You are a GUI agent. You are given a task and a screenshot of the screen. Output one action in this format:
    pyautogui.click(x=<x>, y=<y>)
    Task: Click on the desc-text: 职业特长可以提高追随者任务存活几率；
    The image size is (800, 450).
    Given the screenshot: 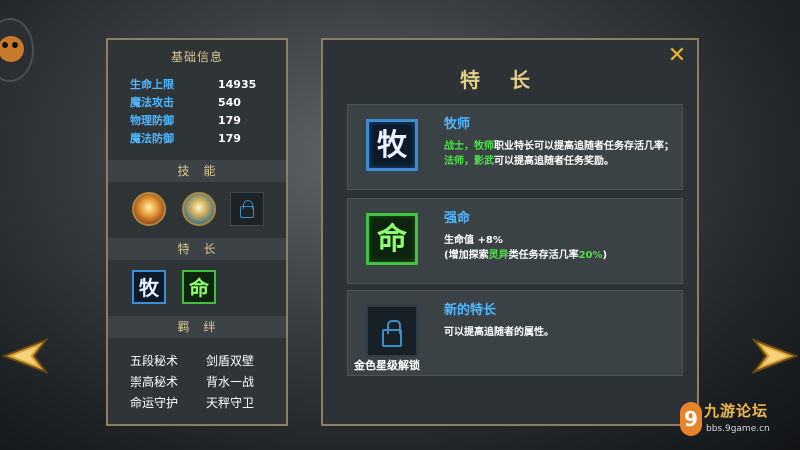 What is the action you would take?
    pyautogui.click(x=584, y=146)
    